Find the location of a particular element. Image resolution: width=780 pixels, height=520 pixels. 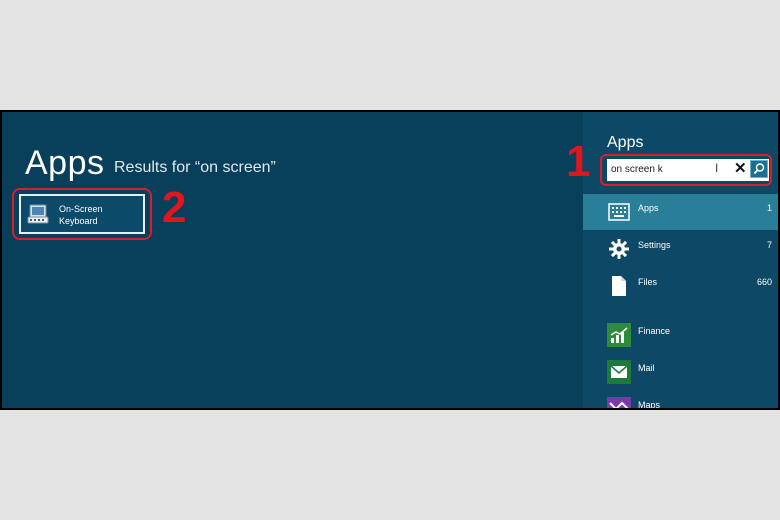

search-charm: Apps I ✕ Apps 1 is located at coordinates (680, 260).